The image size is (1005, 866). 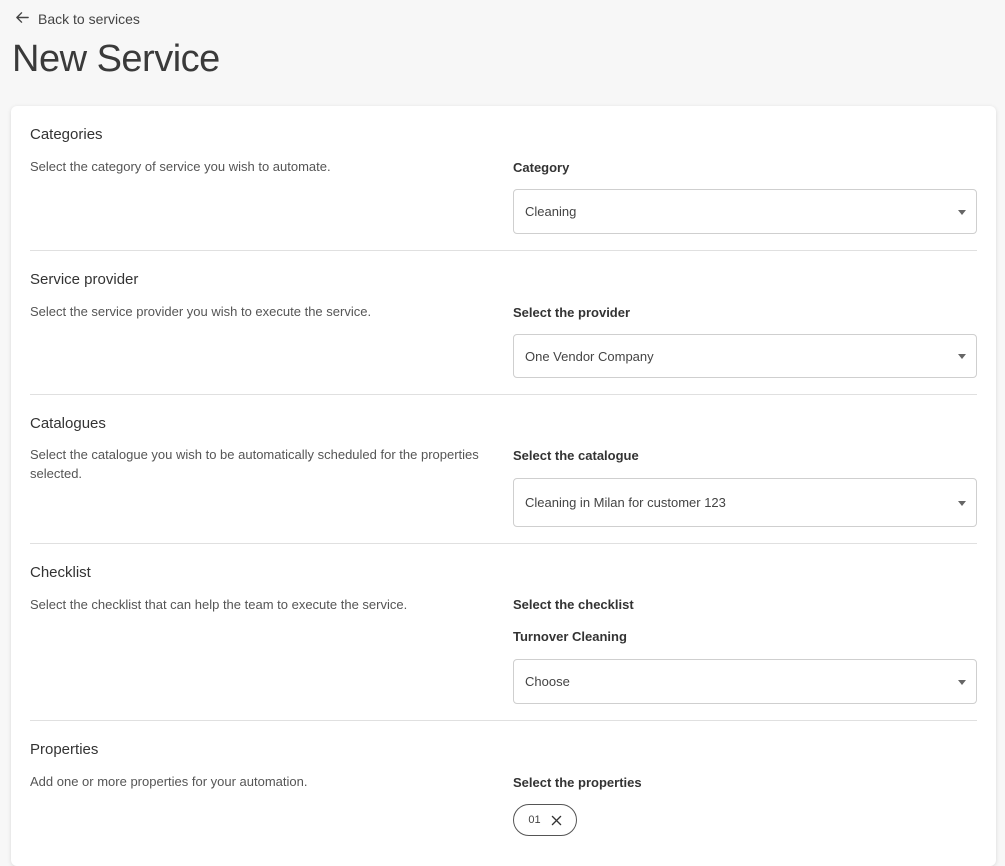 What do you see at coordinates (625, 502) in the screenshot?
I see `catalogue-value: Cleaning in Milan for customer 123` at bounding box center [625, 502].